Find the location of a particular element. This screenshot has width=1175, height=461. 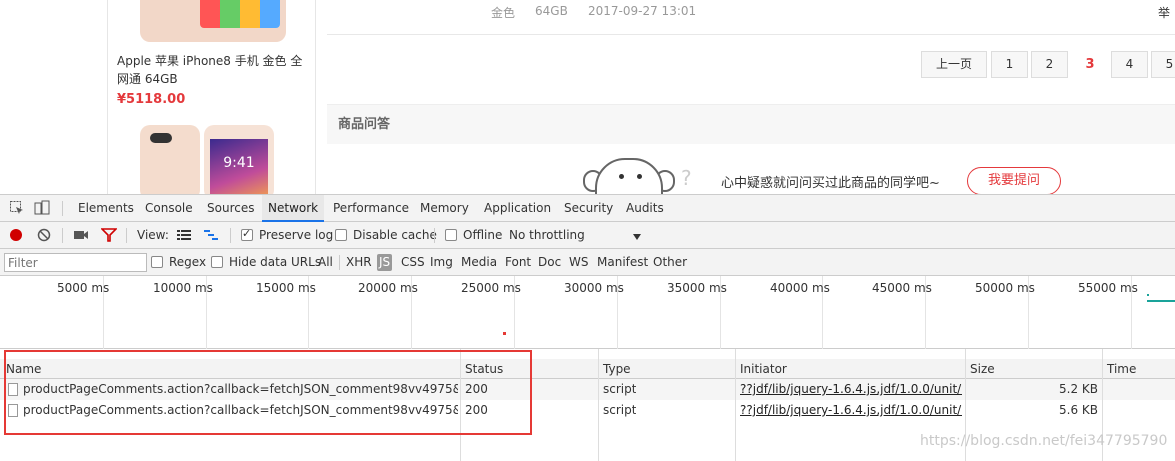

tab-memory: Memory is located at coordinates (444, 208).